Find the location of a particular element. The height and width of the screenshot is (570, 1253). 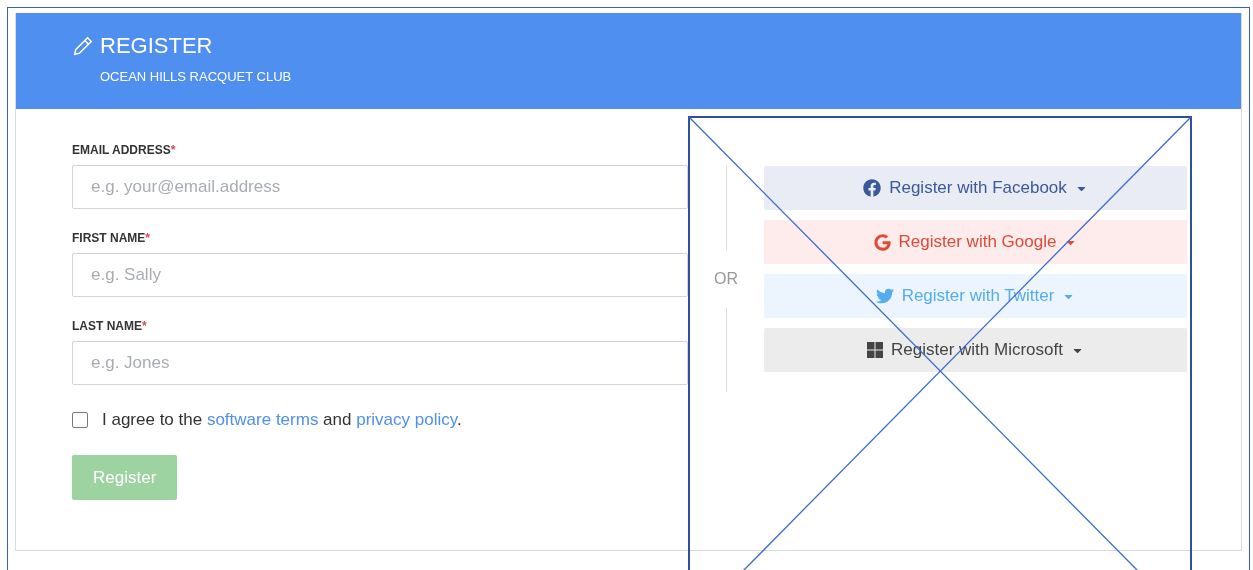

input-field: e.g. Sally is located at coordinates (380, 275).